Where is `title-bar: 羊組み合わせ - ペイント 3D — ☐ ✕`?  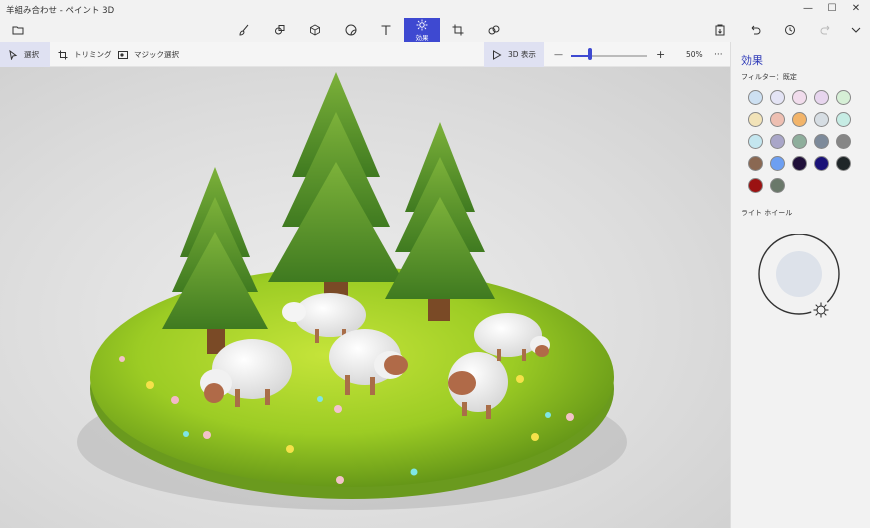 title-bar: 羊組み合わせ - ペイント 3D — ☐ ✕ is located at coordinates (435, 9).